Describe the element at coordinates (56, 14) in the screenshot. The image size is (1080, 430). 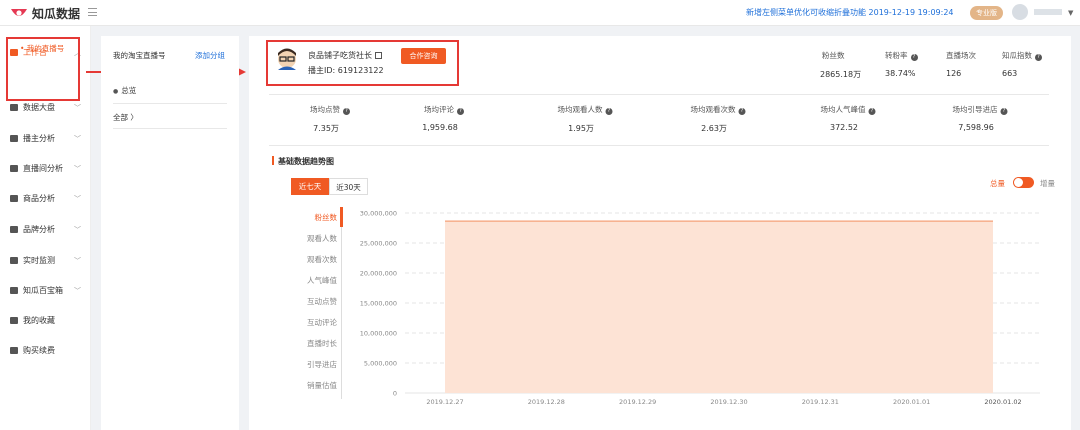
I see `app-name: 知瓜数据` at that location.